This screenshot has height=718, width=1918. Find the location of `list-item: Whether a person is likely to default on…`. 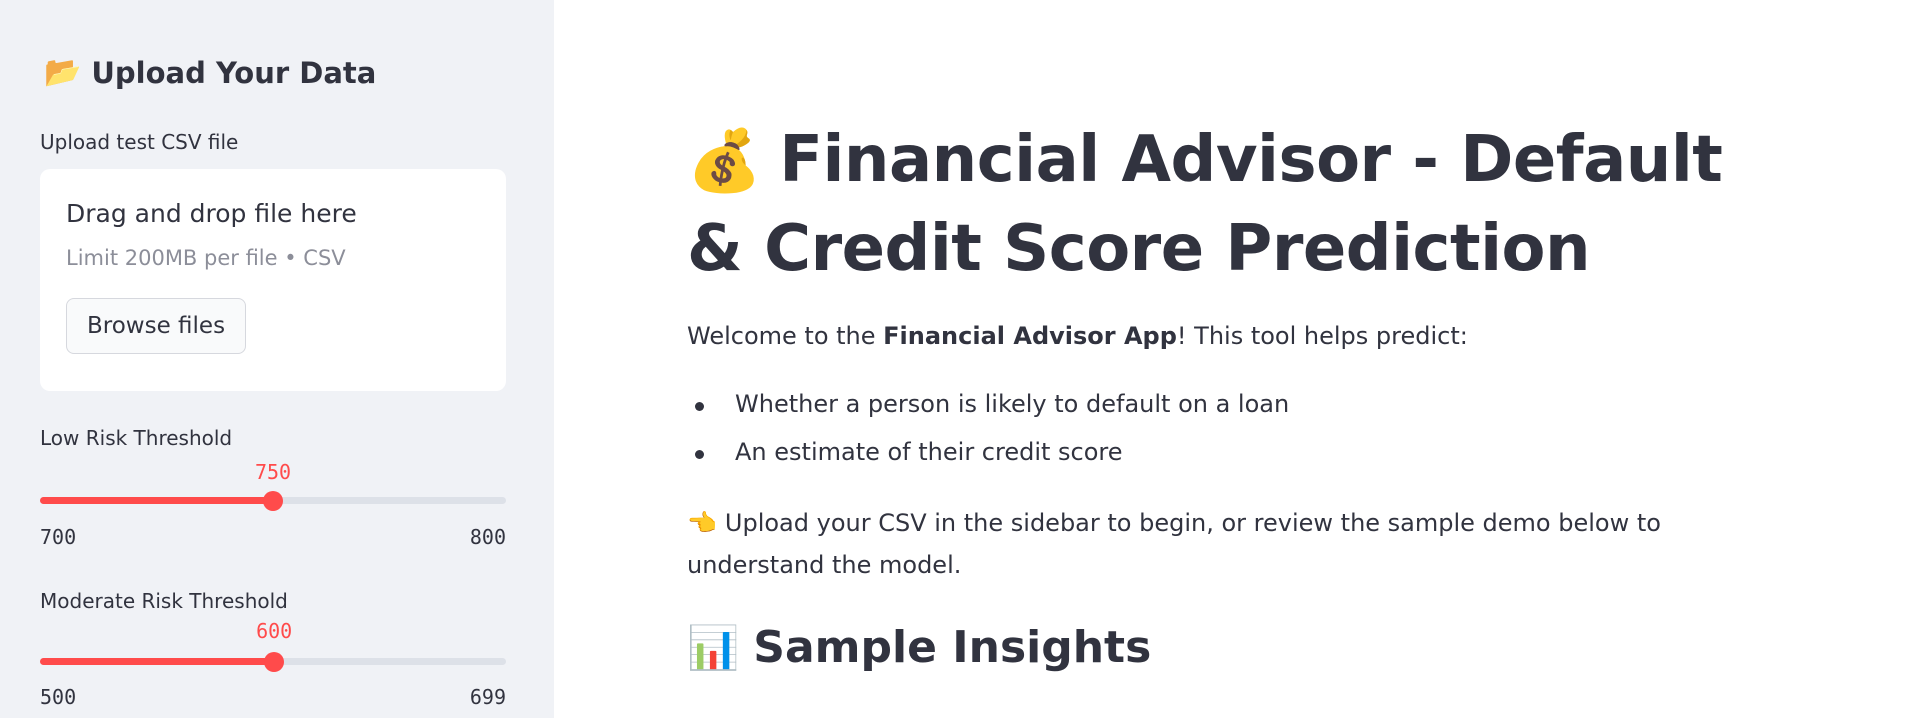

list-item: Whether a person is likely to default on… is located at coordinates (988, 414).